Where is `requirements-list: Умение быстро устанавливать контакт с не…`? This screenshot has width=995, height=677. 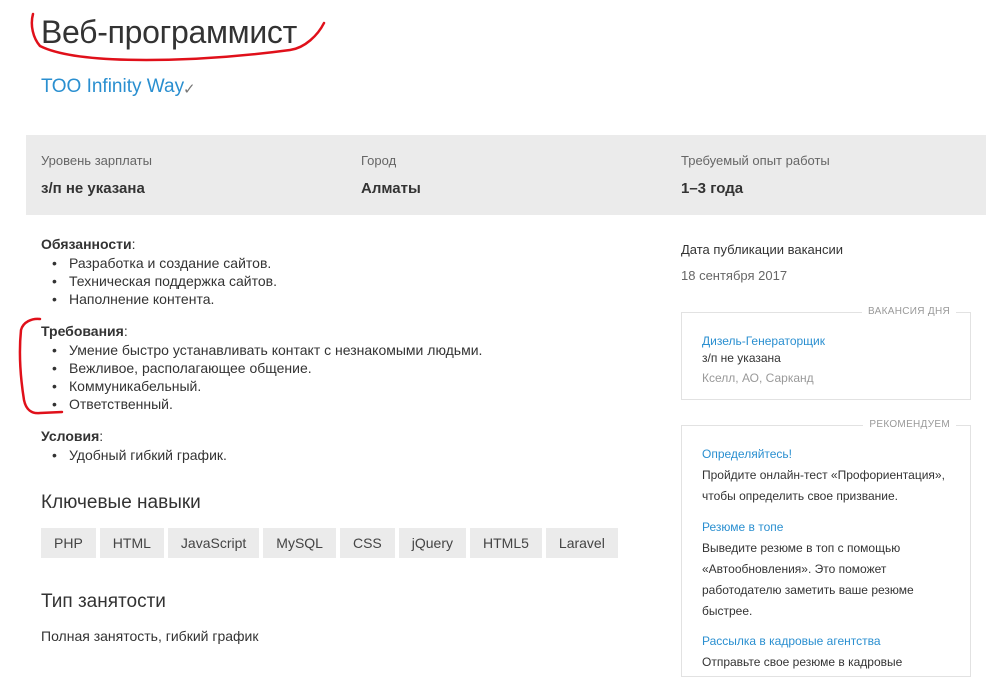
requirements-list: Умение быстро устанавливать контакт с не… is located at coordinates (261, 377).